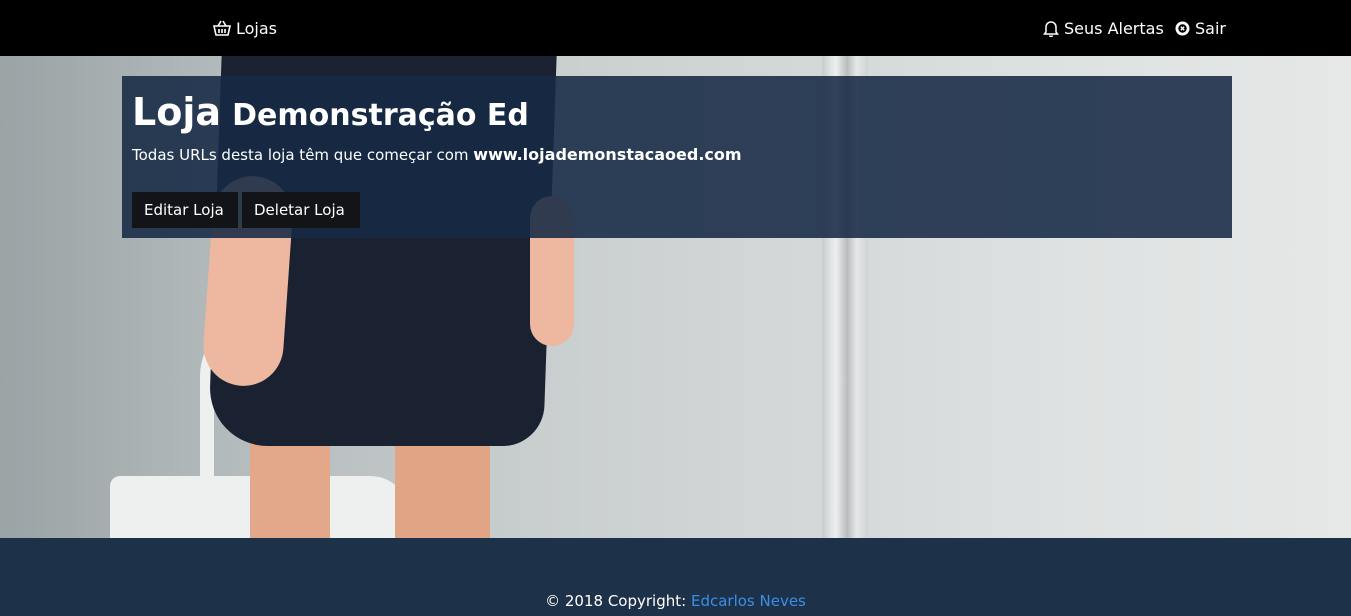  I want to click on edit-store-button: Editar Loja, so click(185, 210).